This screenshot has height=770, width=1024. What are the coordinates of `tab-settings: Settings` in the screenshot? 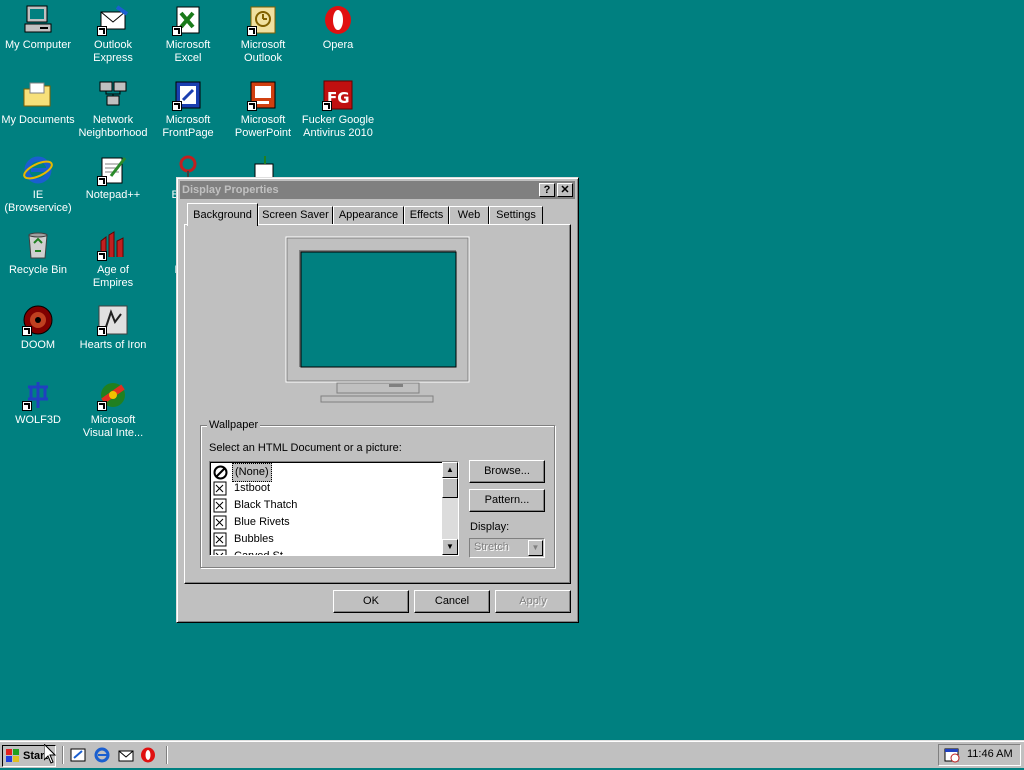 It's located at (516, 215).